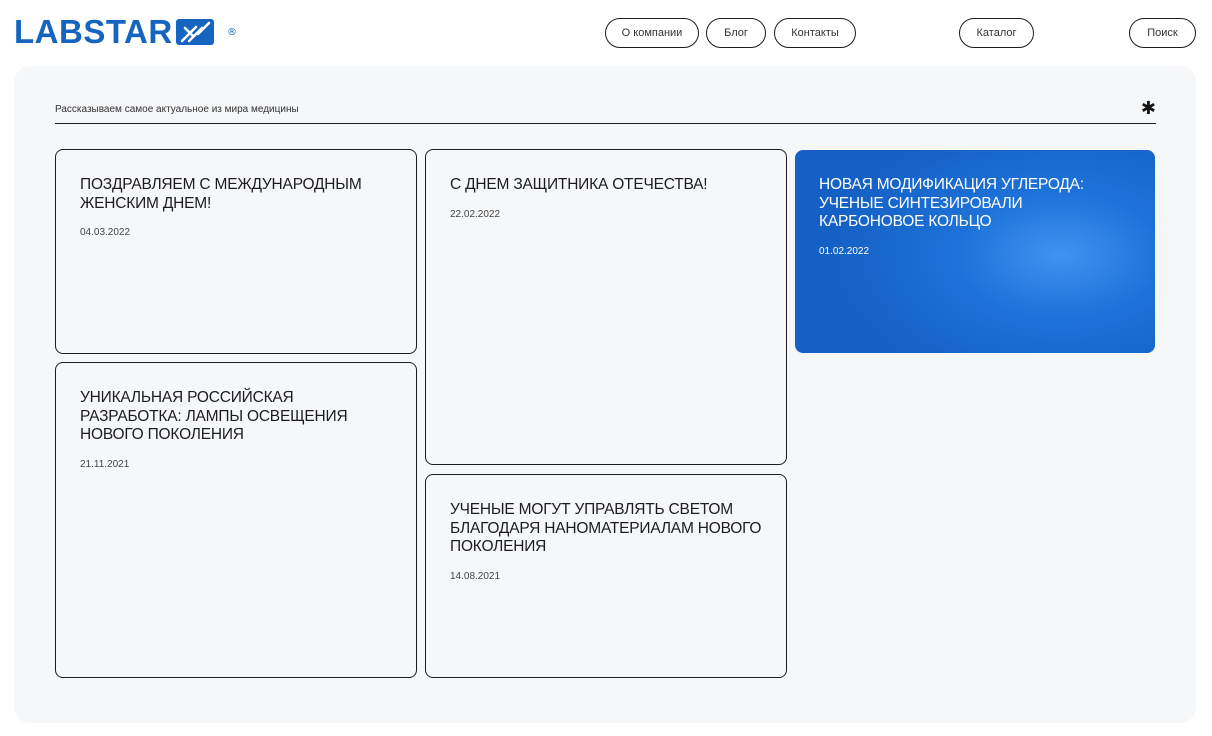 This screenshot has width=1212, height=736. What do you see at coordinates (579, 184) in the screenshot?
I see `article-title: С ДНЕМ ЗАЩИТНИКА ОТЕЧЕСТВА!` at bounding box center [579, 184].